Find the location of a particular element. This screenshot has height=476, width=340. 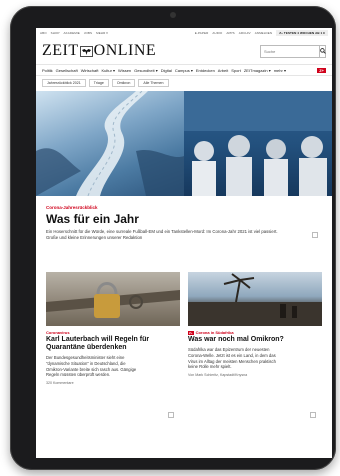

nav-item-mehr: mehr ▾ is located at coordinates (280, 70).